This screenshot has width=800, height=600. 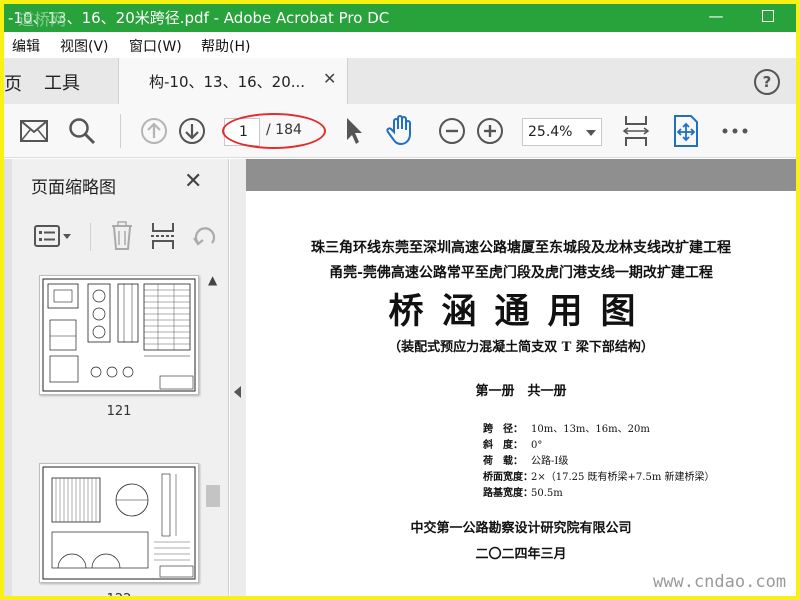 I want to click on panel-strip, so click(x=8, y=377).